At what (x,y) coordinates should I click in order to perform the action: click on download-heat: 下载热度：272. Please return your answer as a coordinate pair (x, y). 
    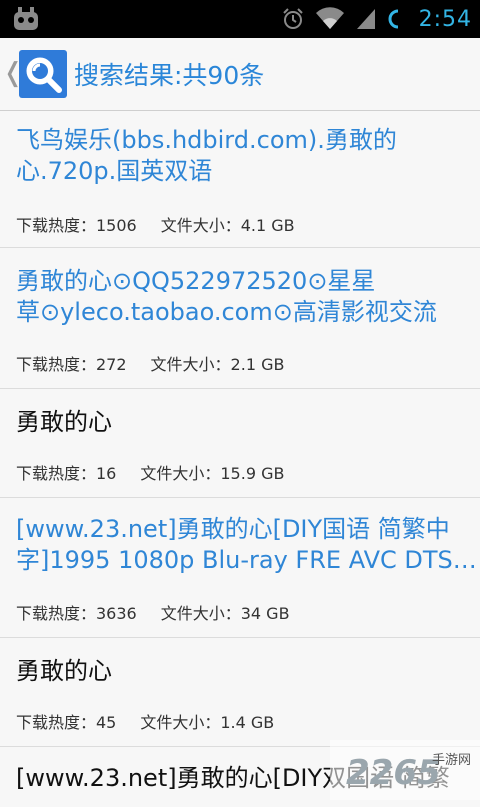
    Looking at the image, I should click on (71, 364).